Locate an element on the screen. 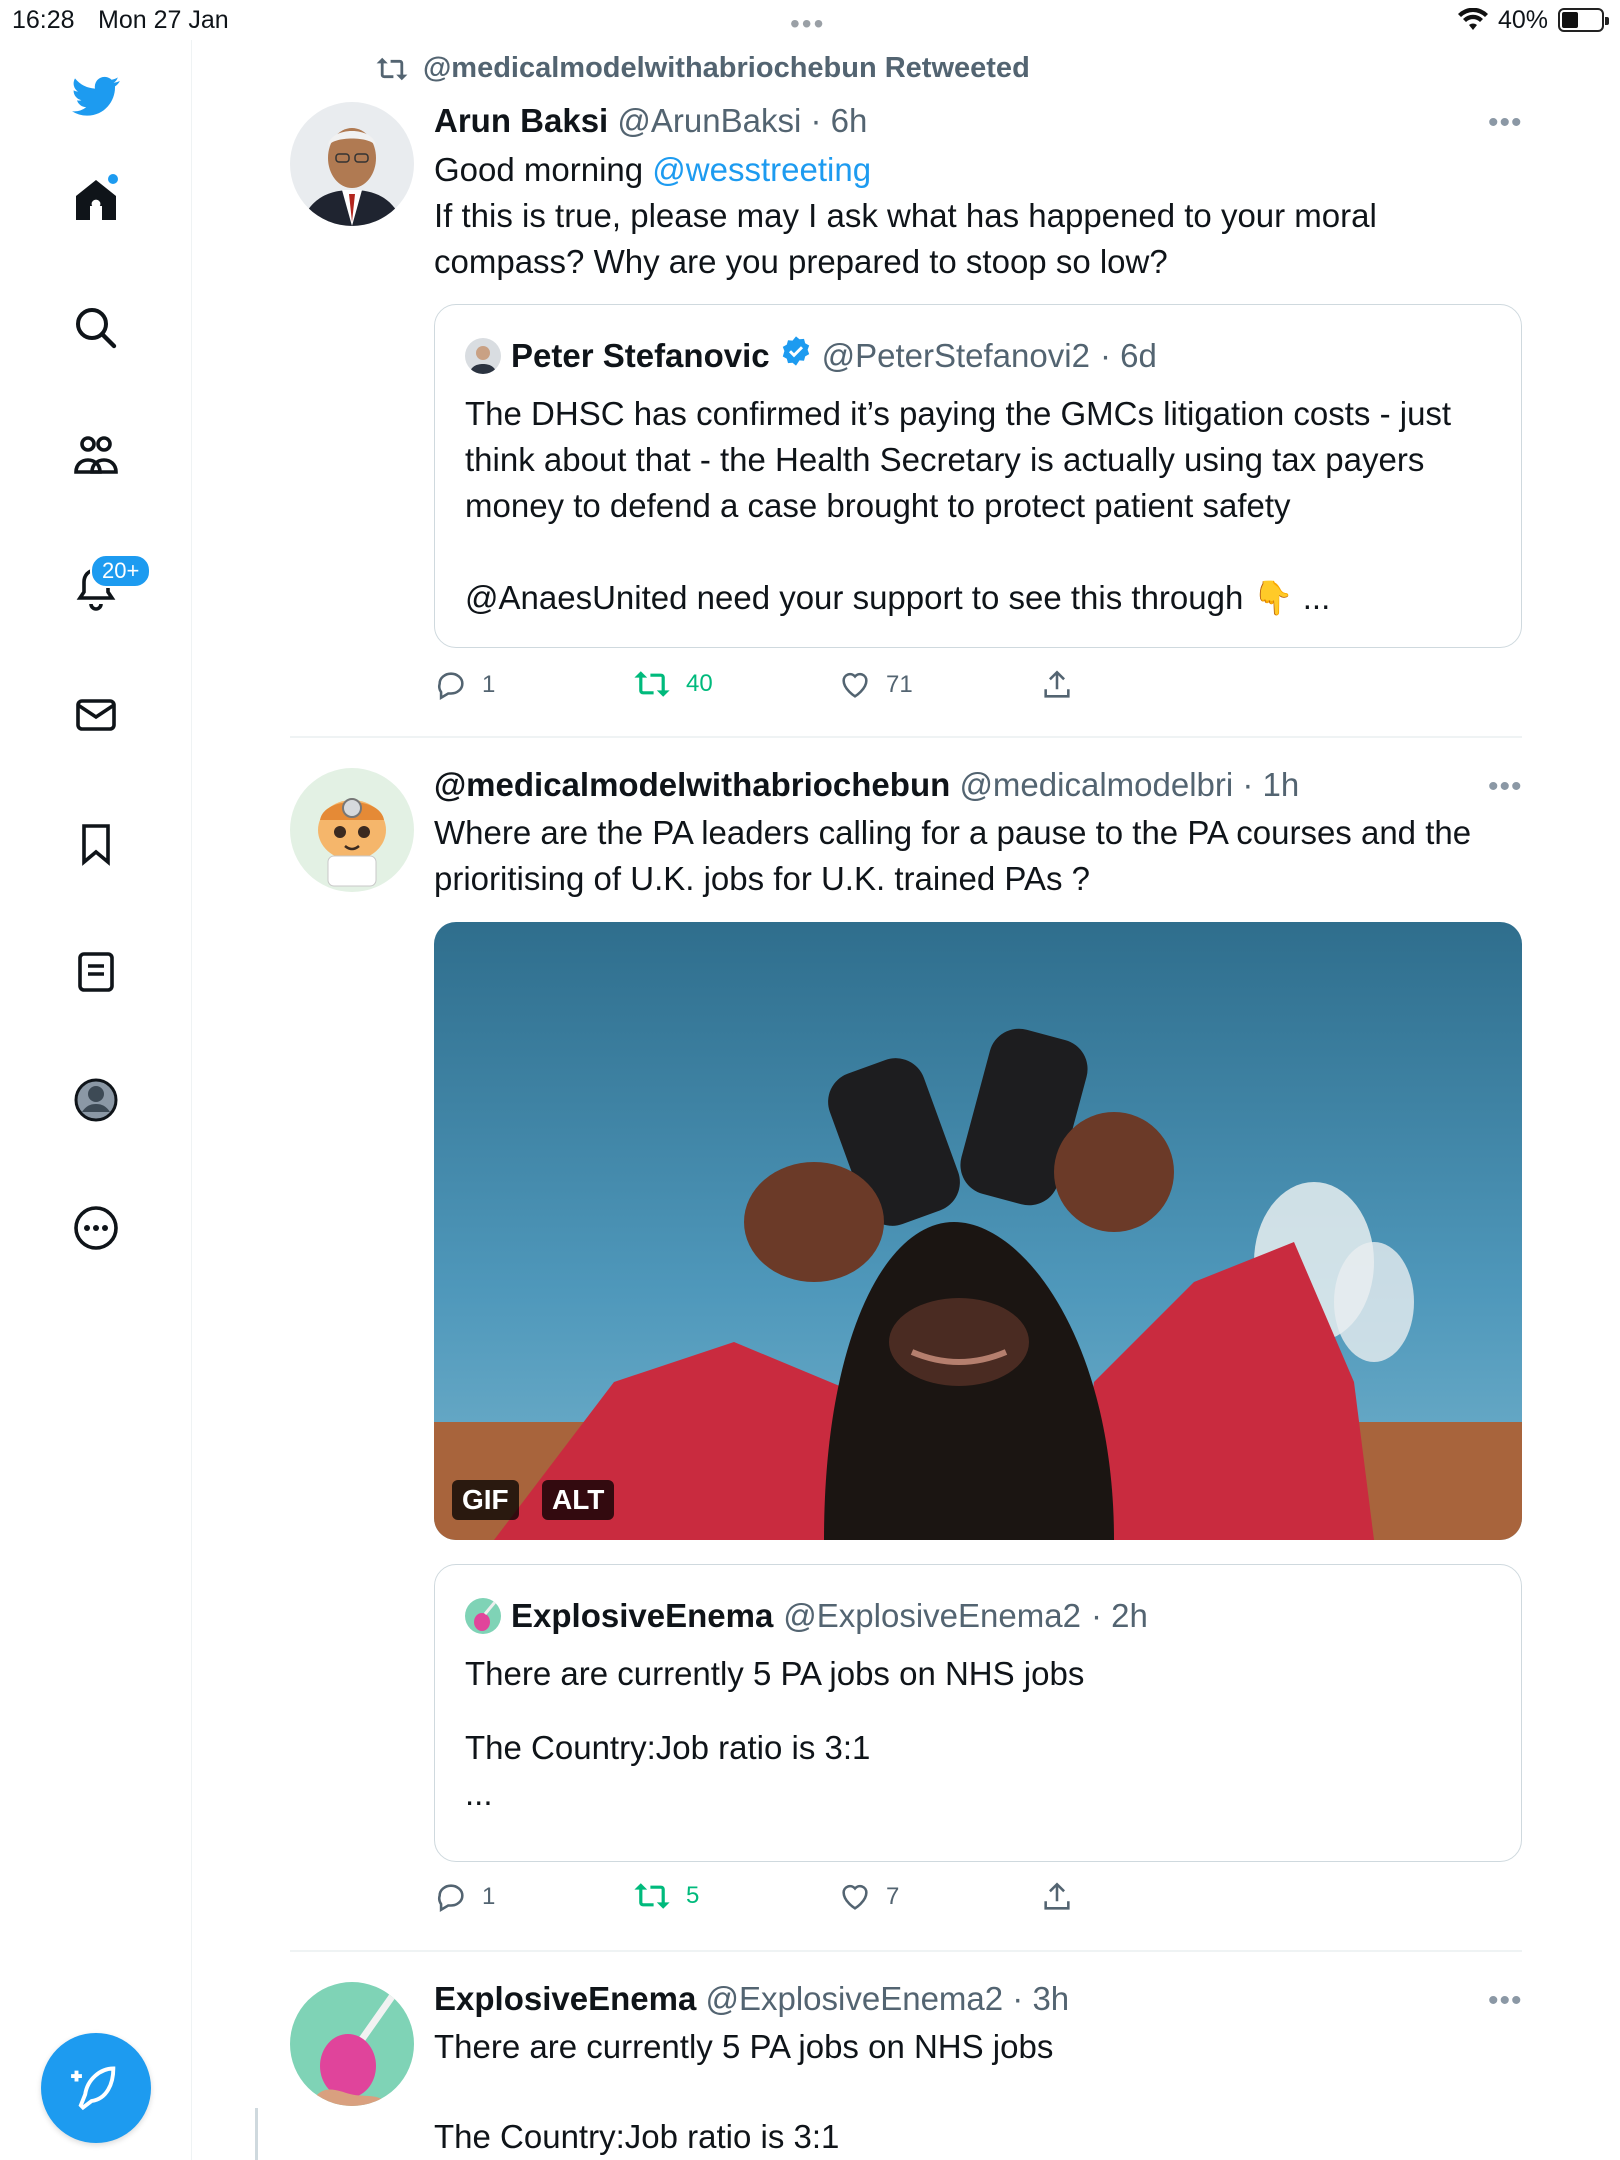 The width and height of the screenshot is (1620, 2160). search-icon is located at coordinates (96, 328).